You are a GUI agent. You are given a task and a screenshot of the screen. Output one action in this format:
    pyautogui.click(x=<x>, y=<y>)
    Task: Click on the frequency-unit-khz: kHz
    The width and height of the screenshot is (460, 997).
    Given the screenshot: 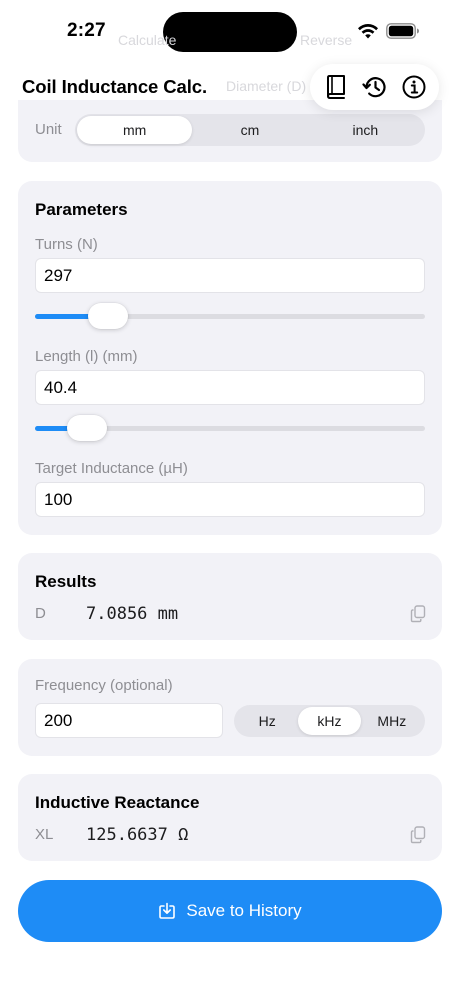 What is the action you would take?
    pyautogui.click(x=329, y=721)
    